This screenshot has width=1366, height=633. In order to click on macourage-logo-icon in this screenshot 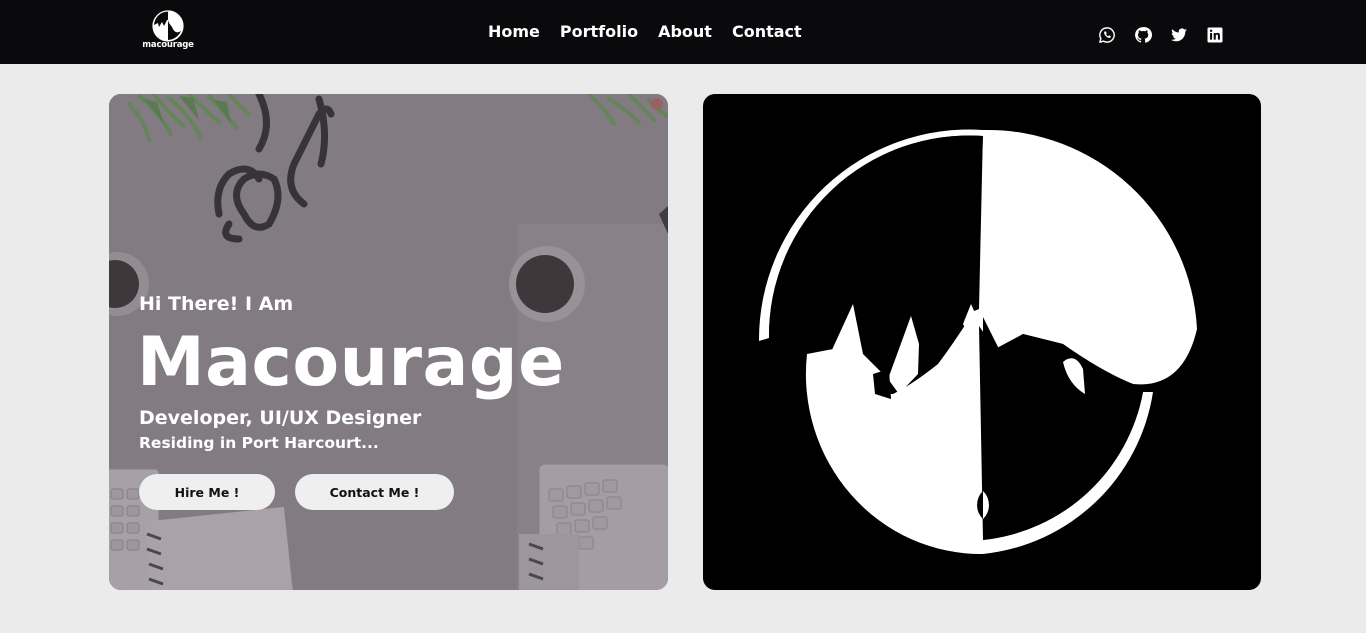, I will do `click(168, 26)`.